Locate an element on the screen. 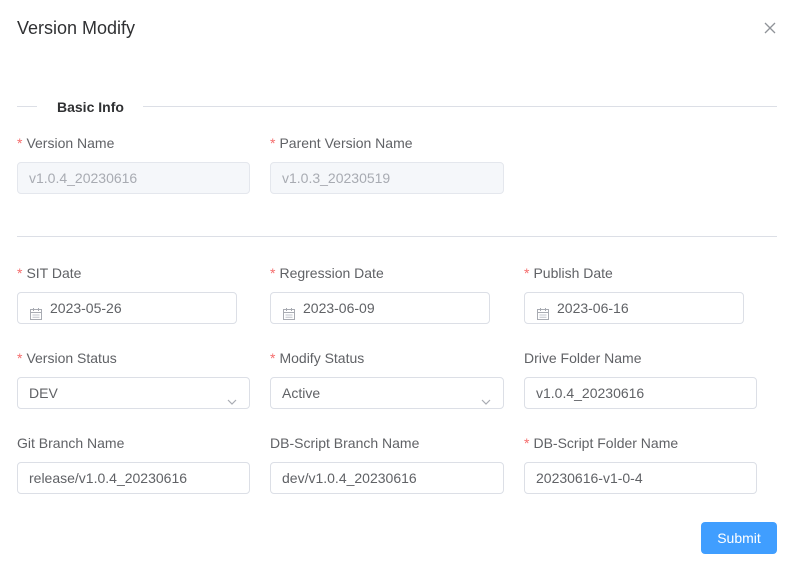 This screenshot has width=795, height=570. modify-status-select: Active is located at coordinates (387, 393).